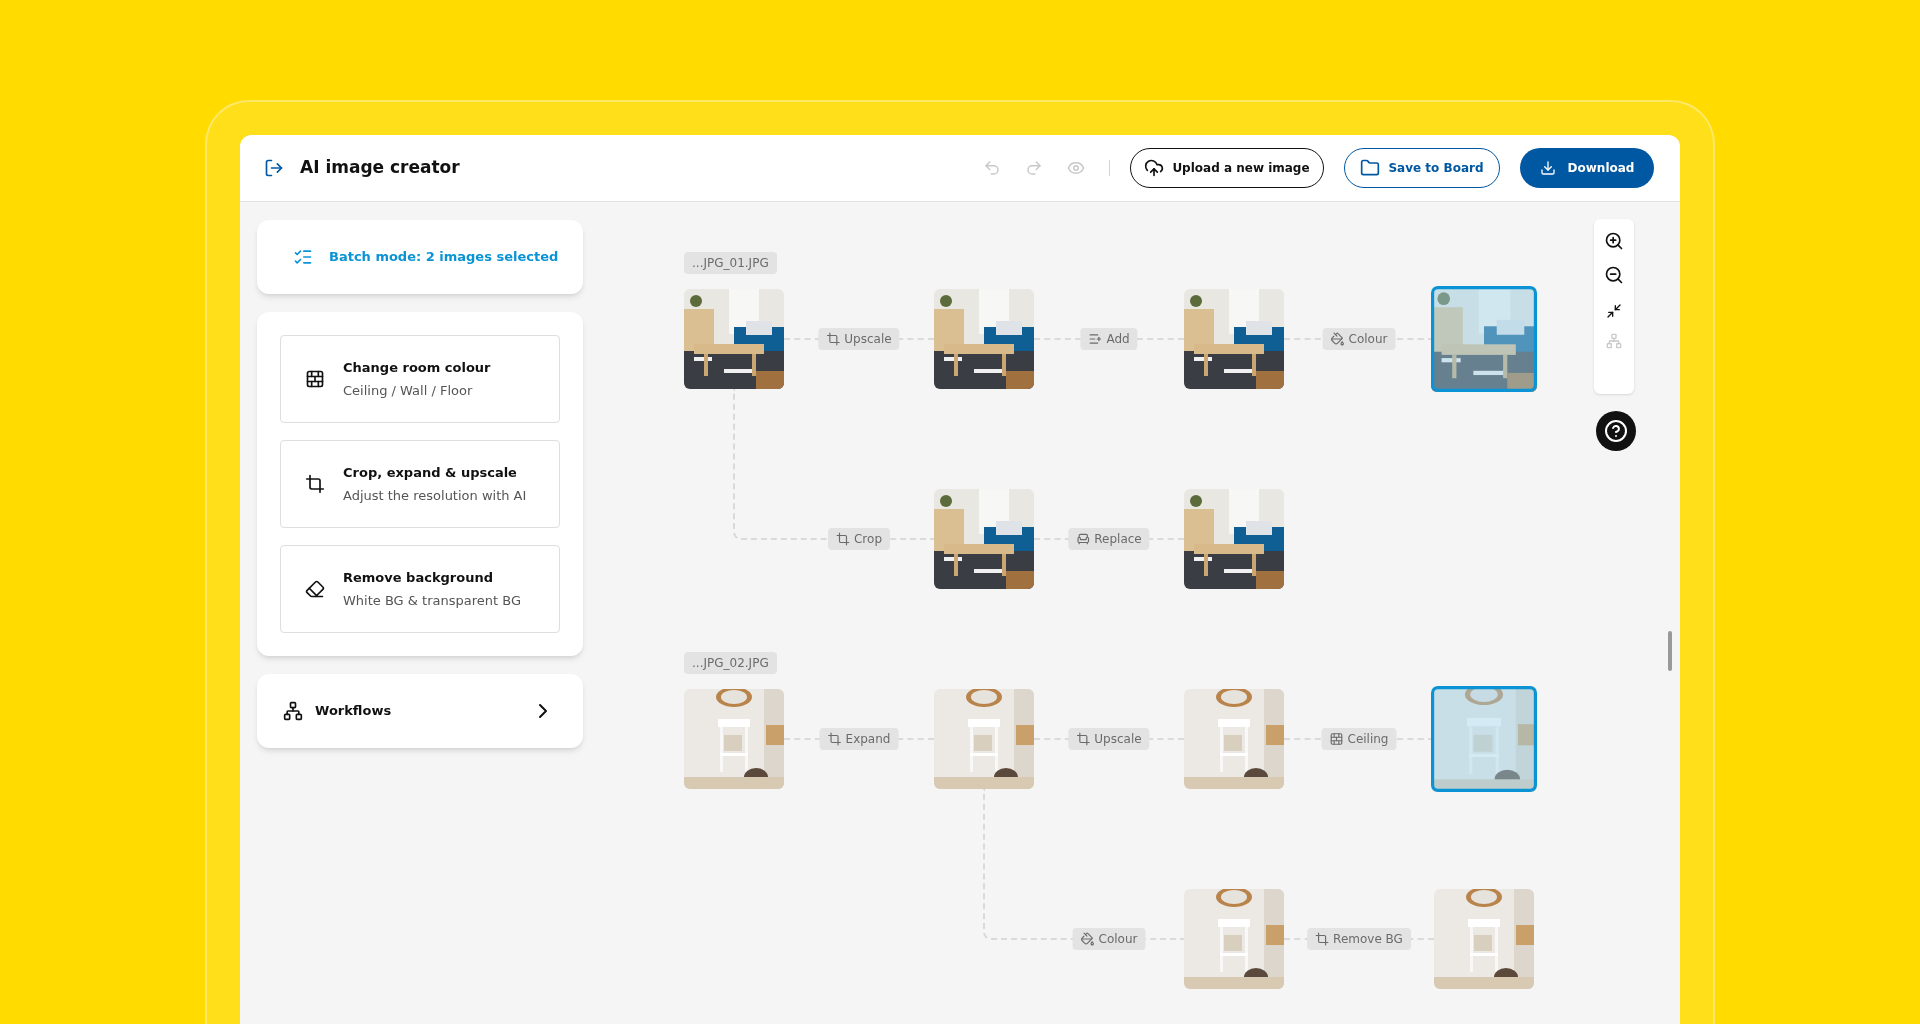  I want to click on undo-icon, so click(992, 168).